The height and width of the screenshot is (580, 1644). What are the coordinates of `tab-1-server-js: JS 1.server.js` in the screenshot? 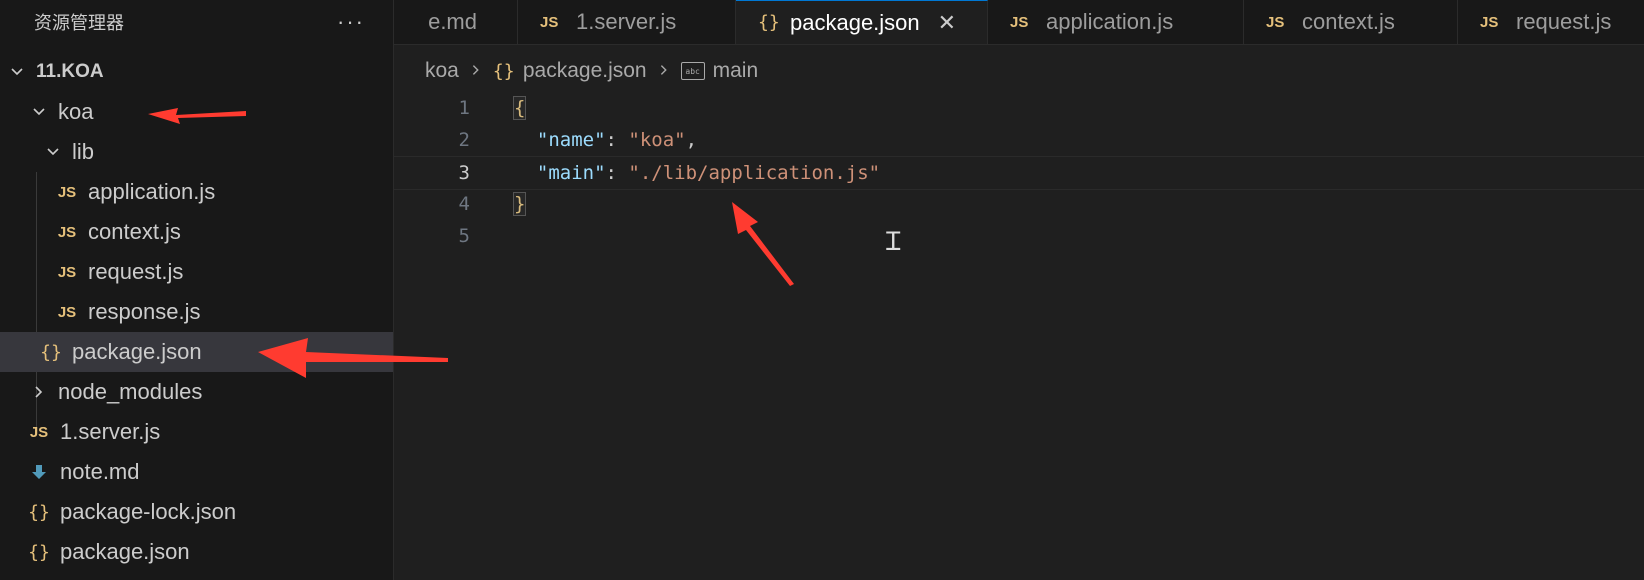 It's located at (627, 22).